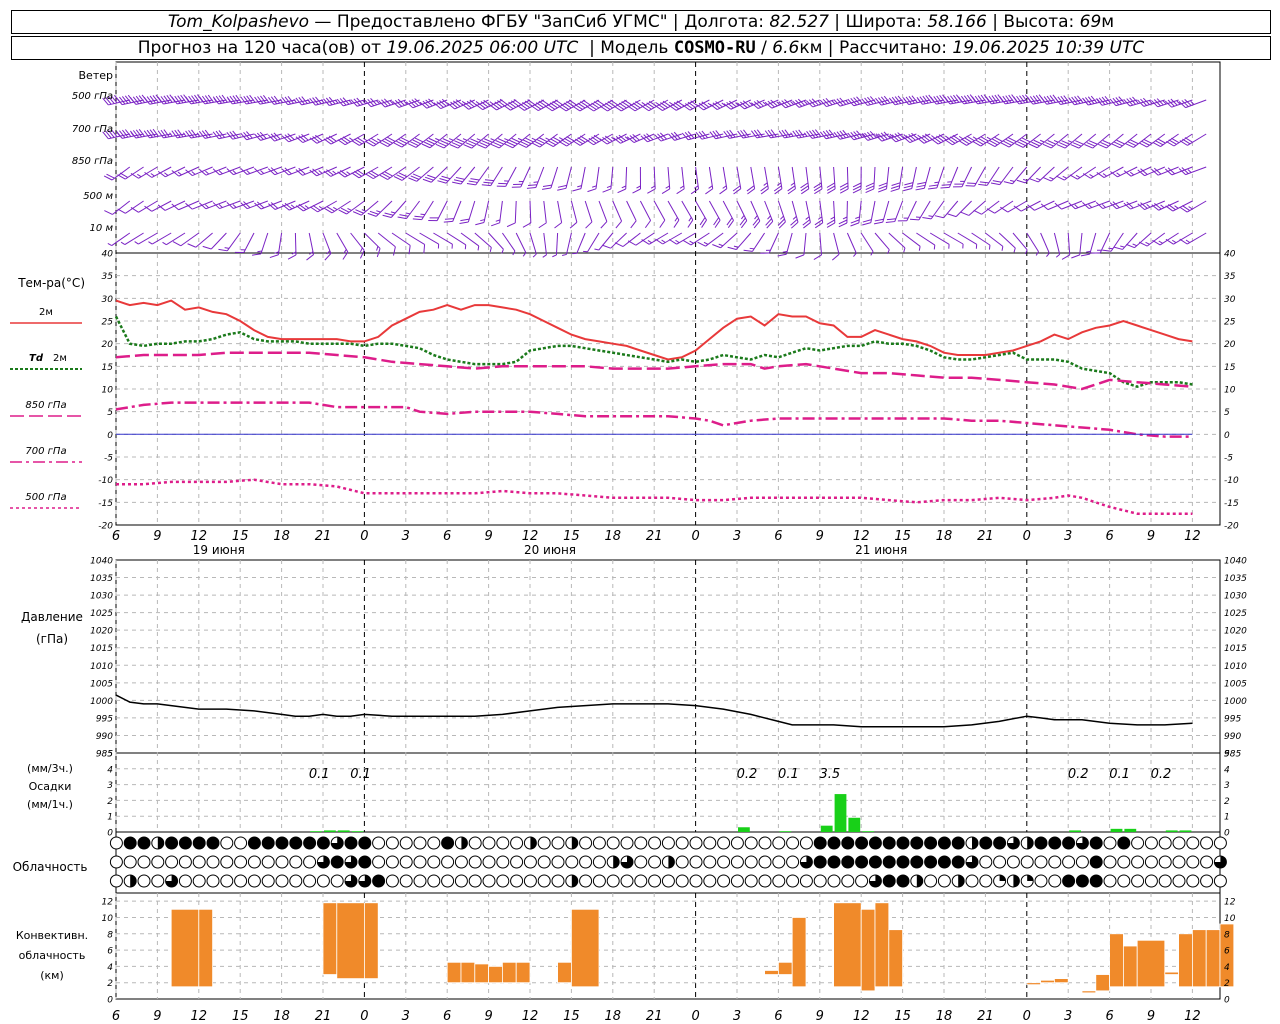 The image size is (1280, 1024). What do you see at coordinates (52, 617) in the screenshot?
I see `pressure-panel-label: Давление` at bounding box center [52, 617].